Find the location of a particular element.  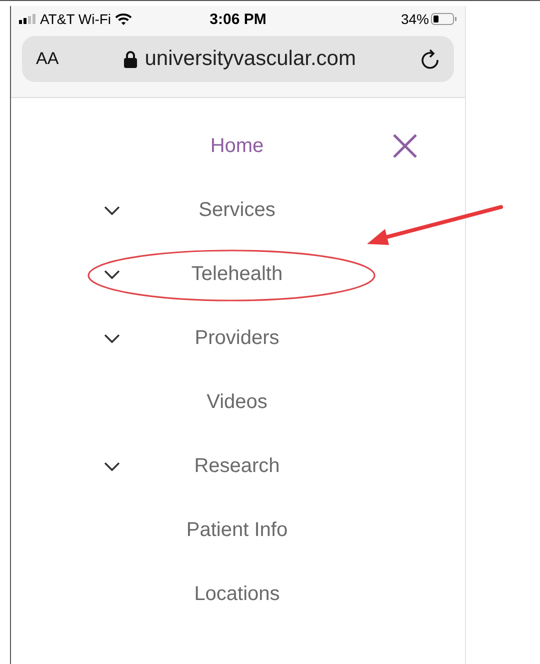

menu-item: Research is located at coordinates (237, 466).